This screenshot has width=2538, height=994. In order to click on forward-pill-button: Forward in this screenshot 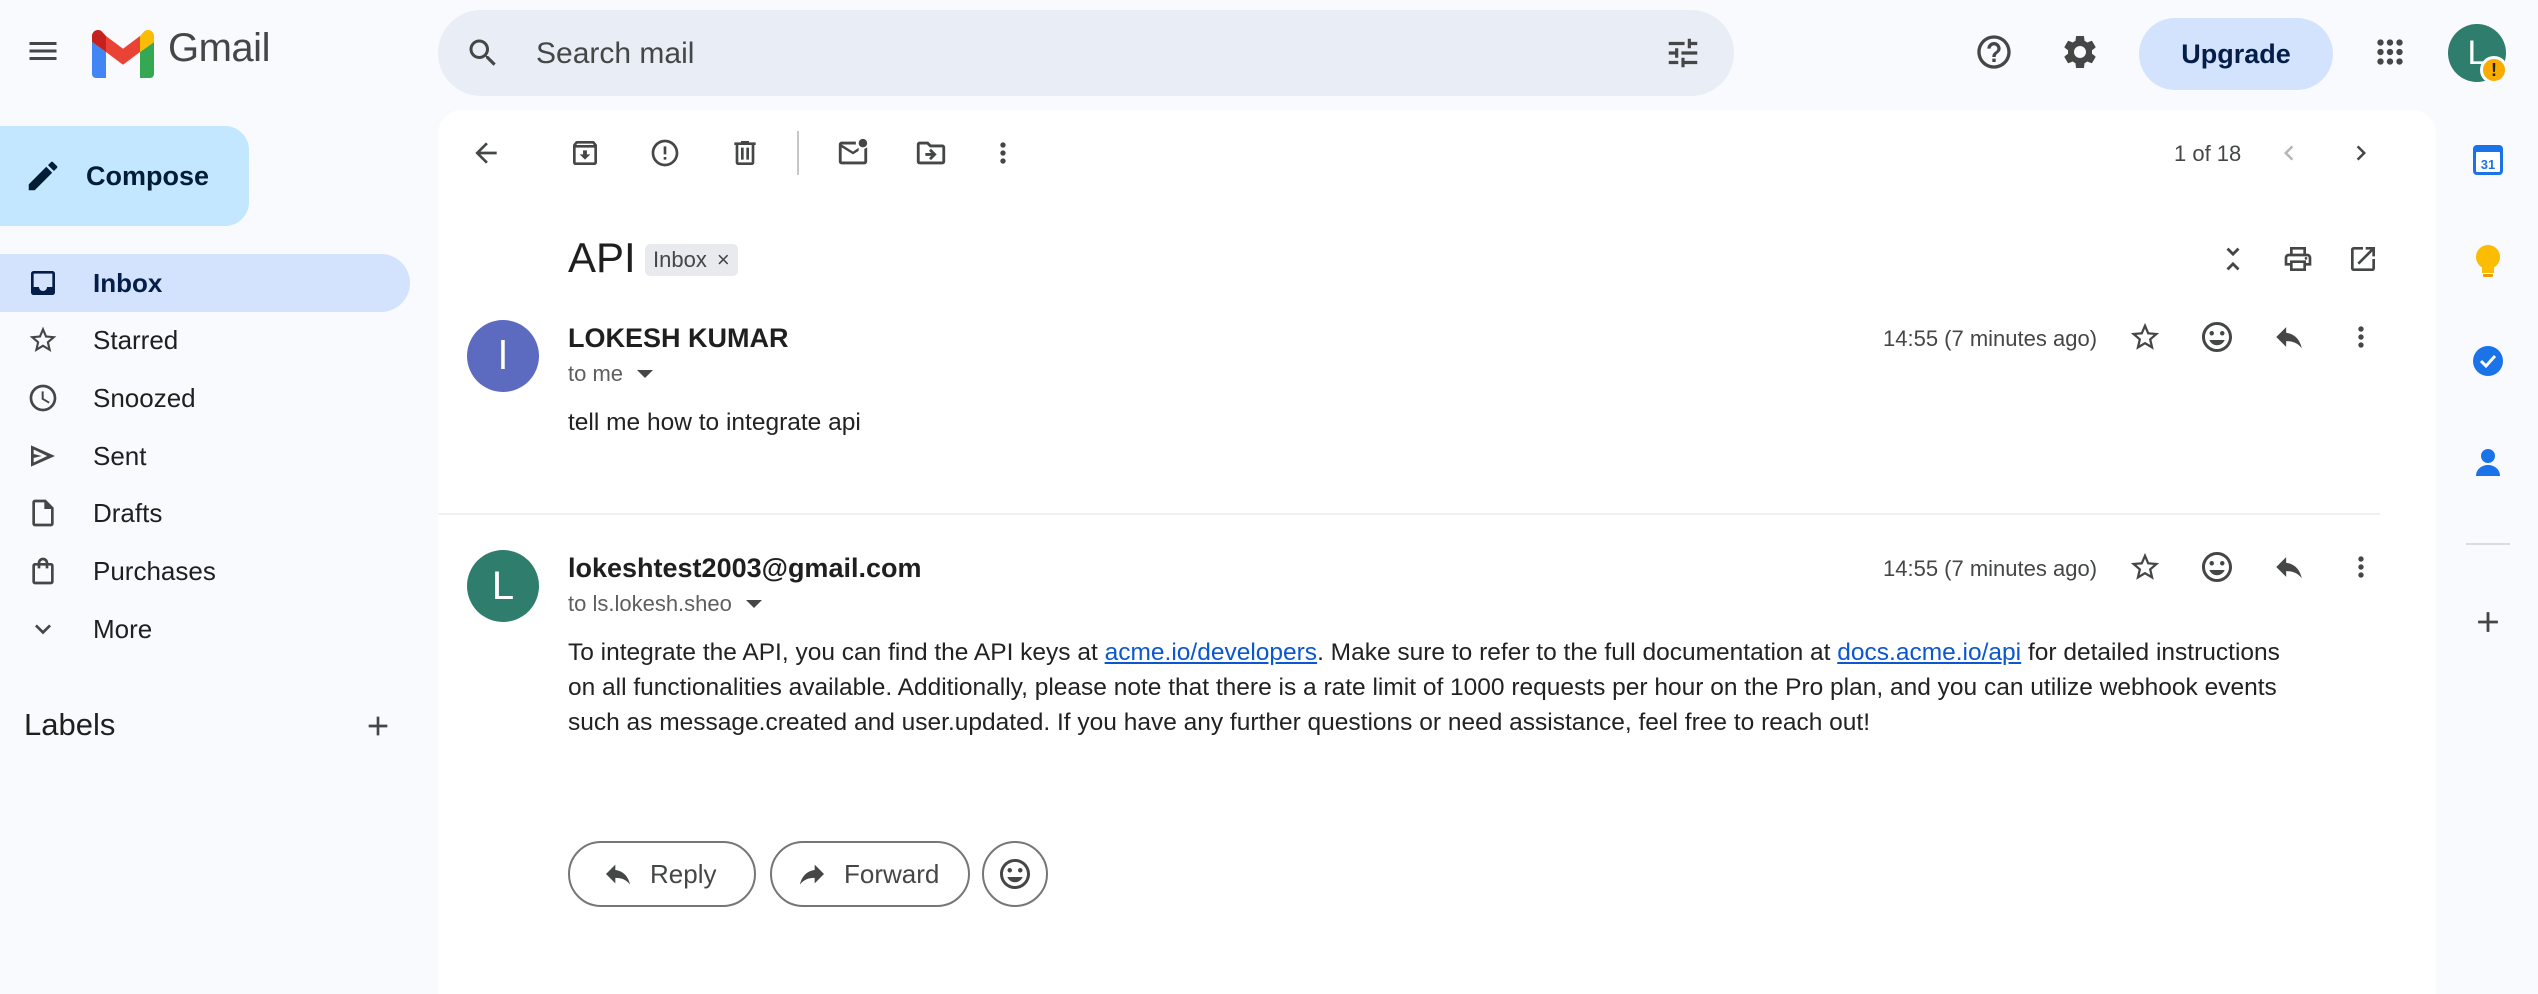, I will do `click(870, 874)`.